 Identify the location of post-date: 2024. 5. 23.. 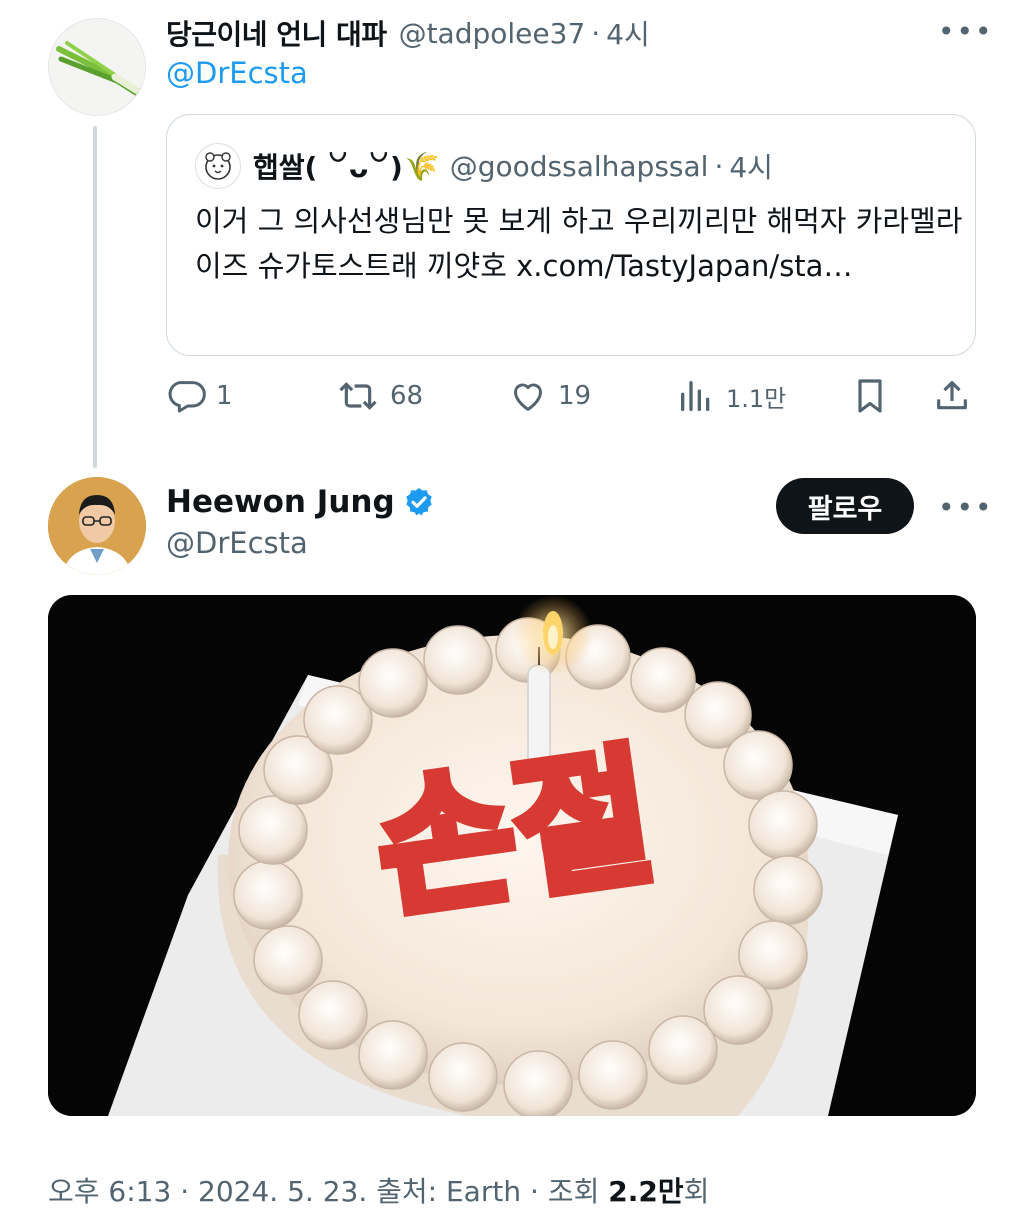
(282, 1191).